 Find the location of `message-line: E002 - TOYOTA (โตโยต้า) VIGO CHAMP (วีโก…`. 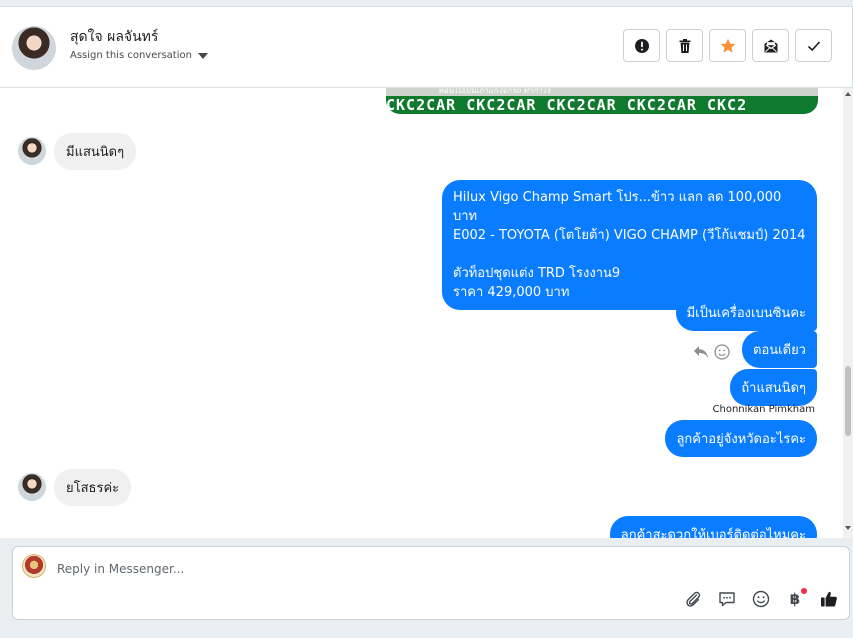

message-line: E002 - TOYOTA (โตโยต้า) VIGO CHAMP (วีโก… is located at coordinates (629, 235).